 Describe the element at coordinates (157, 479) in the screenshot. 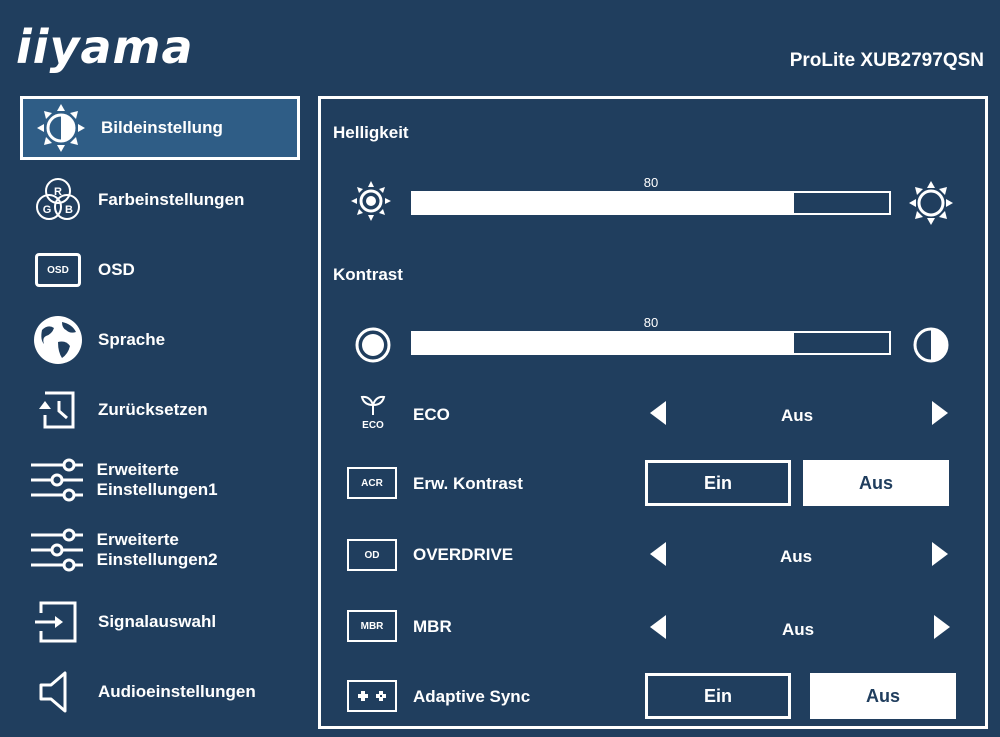

I see `sidebar-item-label: Erweiterte Einstellungen1` at that location.